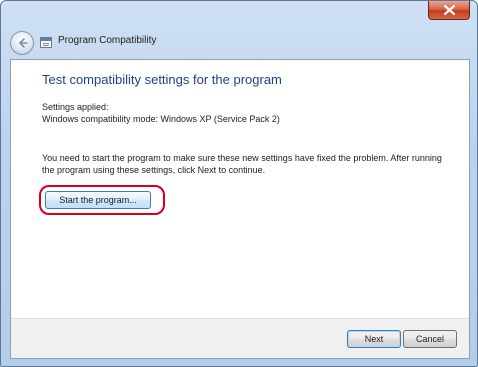  I want to click on button-footer: Next Cancel, so click(240, 338).